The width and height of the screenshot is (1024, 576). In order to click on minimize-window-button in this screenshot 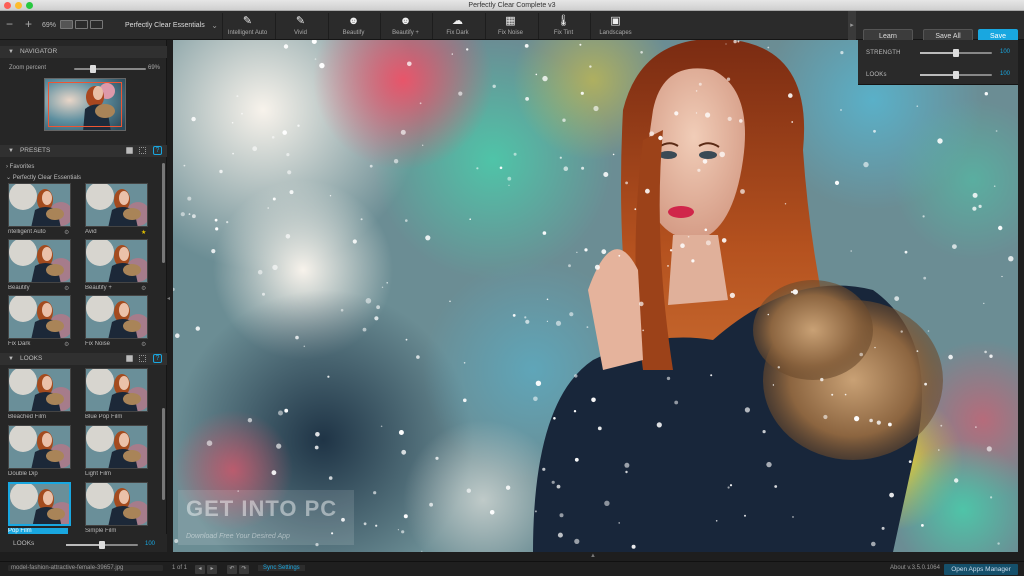, I will do `click(18, 5)`.